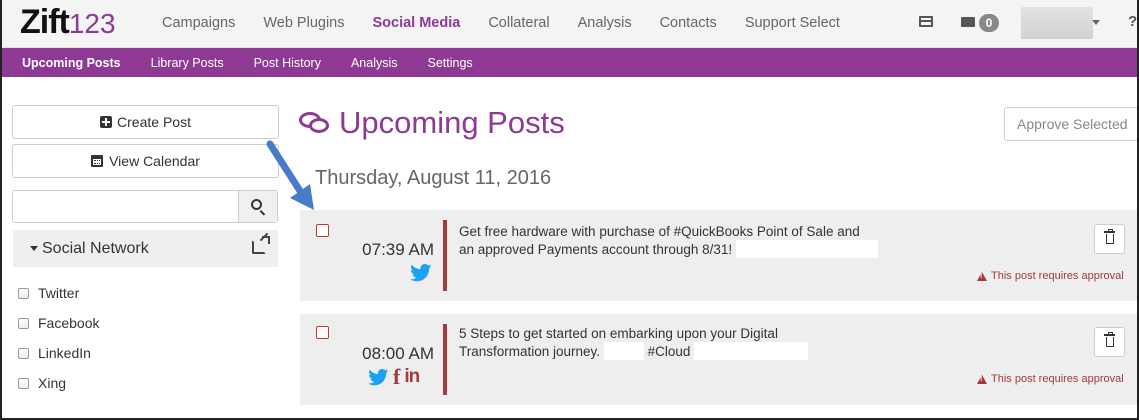 The image size is (1139, 420). What do you see at coordinates (412, 376) in the screenshot?
I see `linkedin-icon: in` at bounding box center [412, 376].